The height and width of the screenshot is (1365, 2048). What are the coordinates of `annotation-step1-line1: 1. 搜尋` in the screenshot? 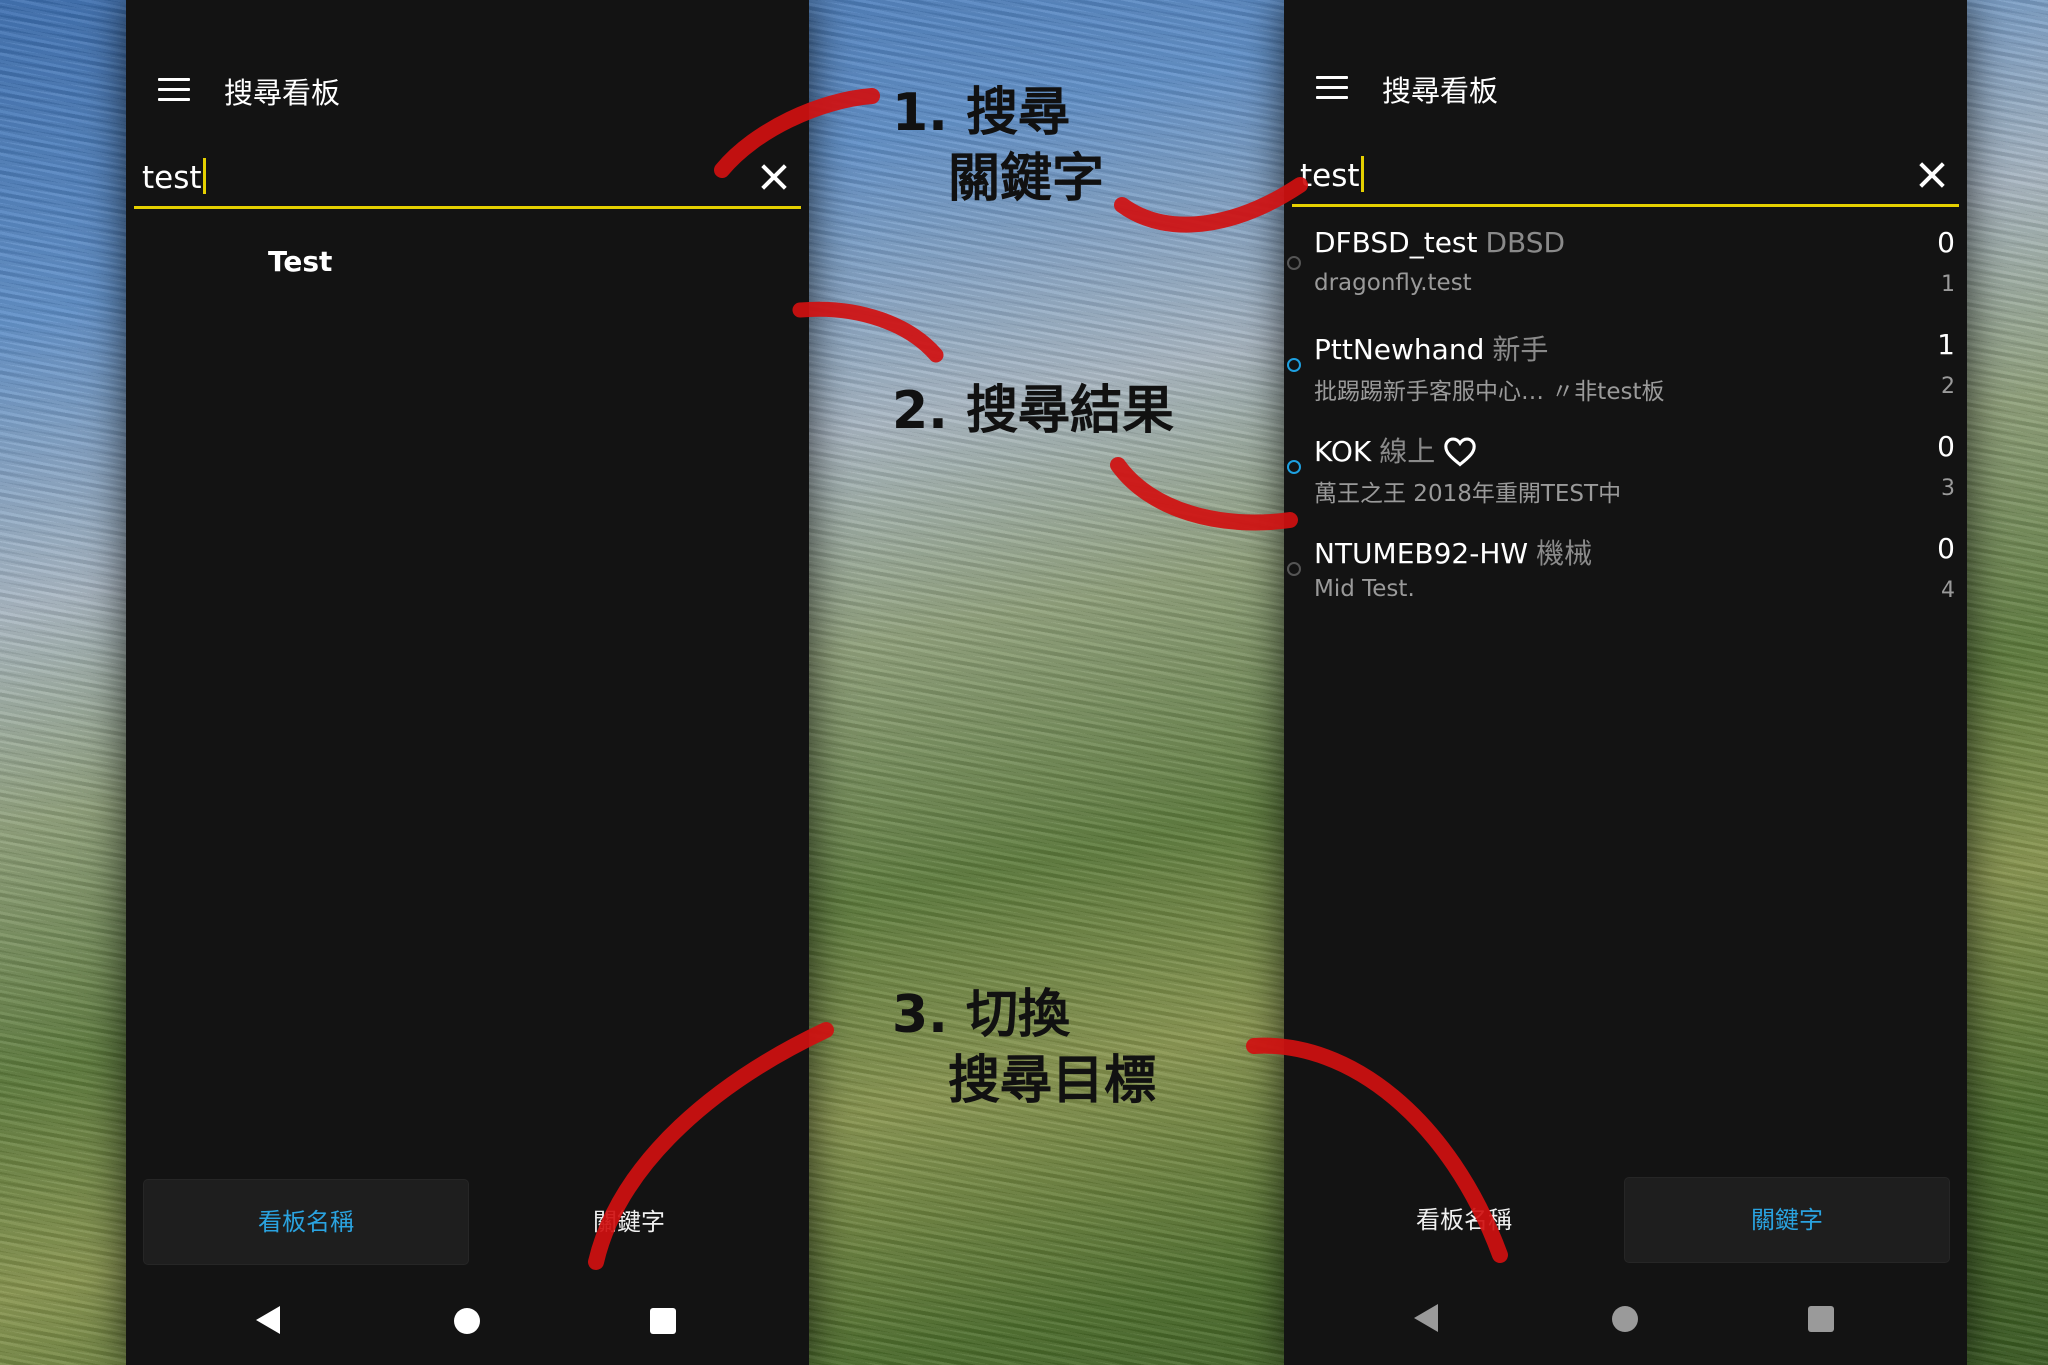 It's located at (981, 113).